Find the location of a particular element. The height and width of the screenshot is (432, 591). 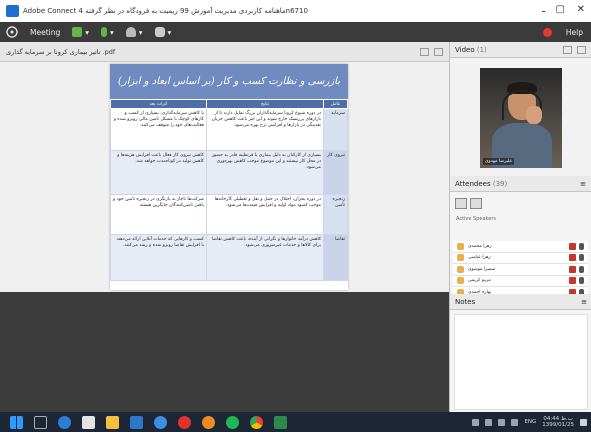

raise-hand-toggle: ▾ is located at coordinates (162, 32).